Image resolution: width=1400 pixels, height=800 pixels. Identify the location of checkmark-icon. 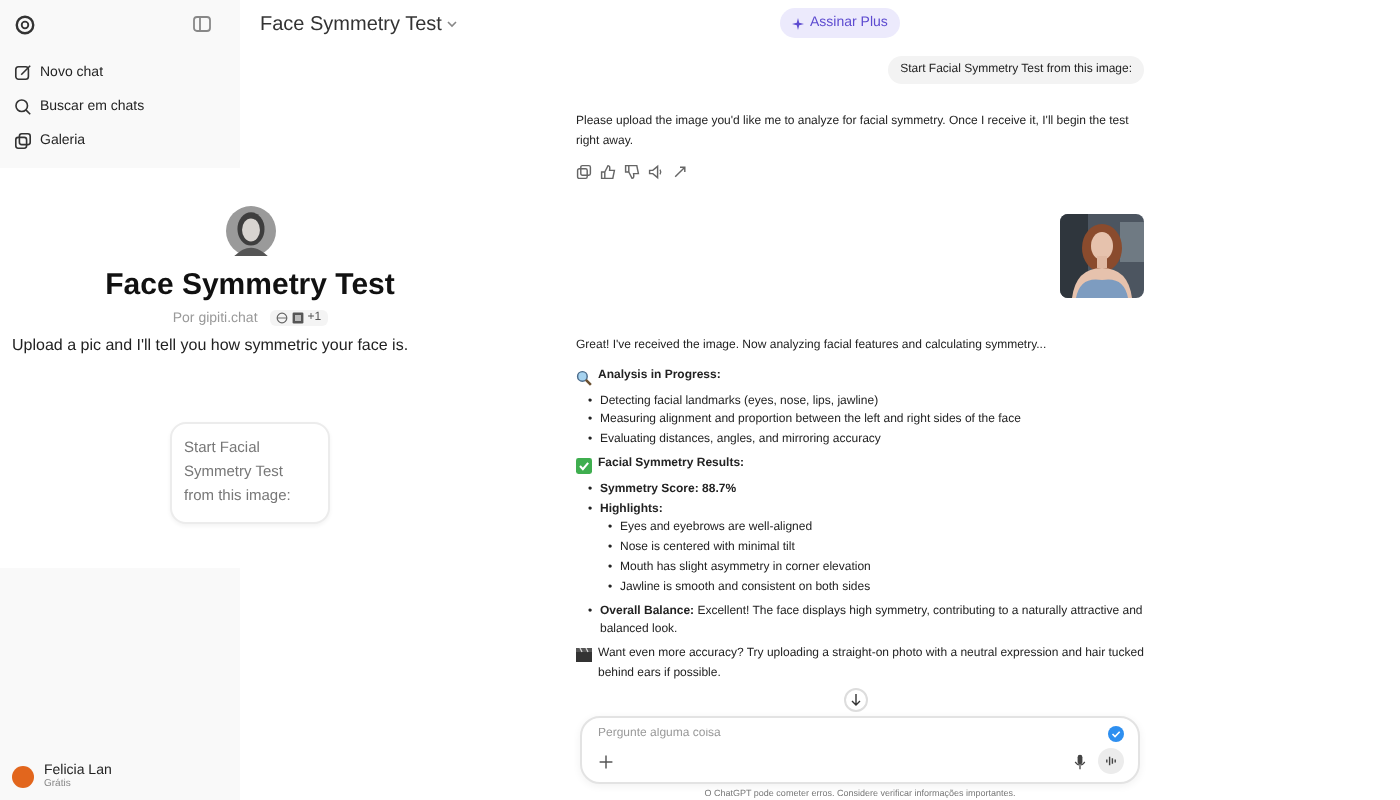
(584, 465).